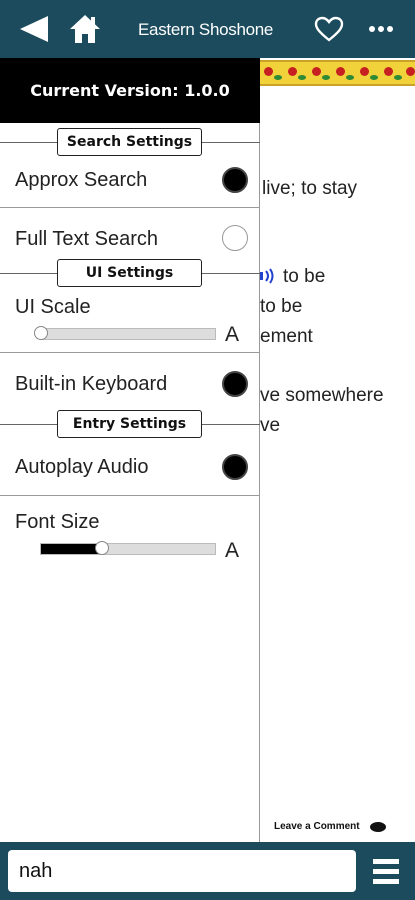  I want to click on heart-icon, so click(329, 29).